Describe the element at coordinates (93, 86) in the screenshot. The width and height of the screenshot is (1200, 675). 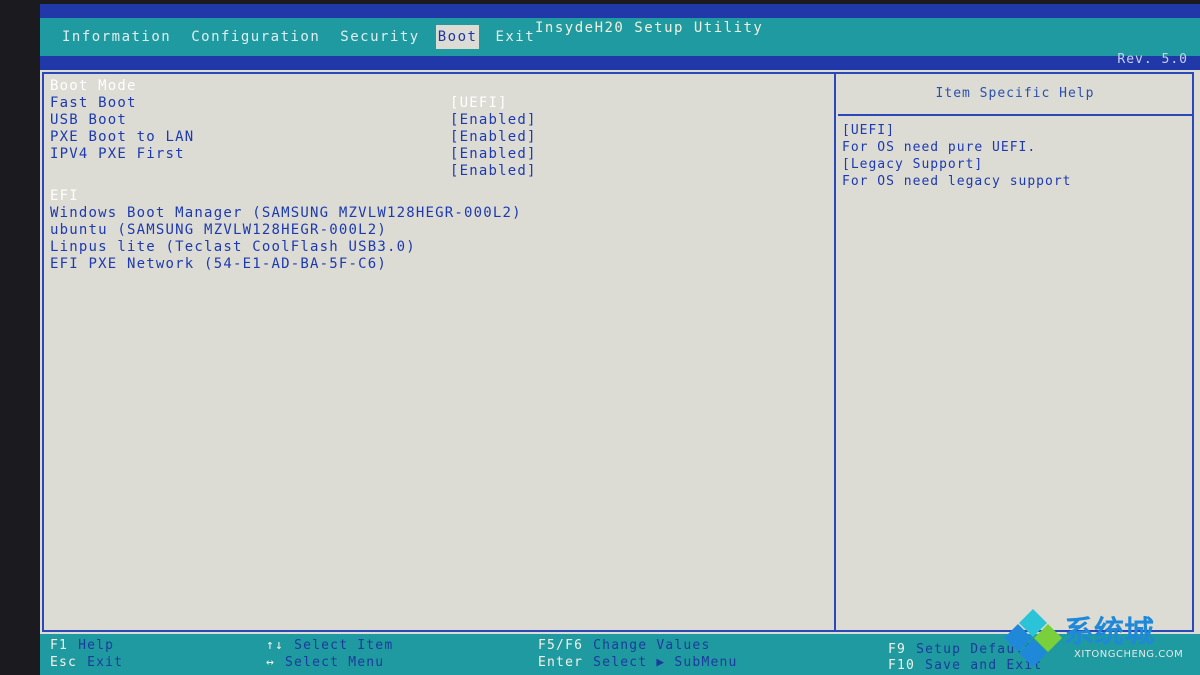
I see `boot-mode-label: Boot Mode` at that location.